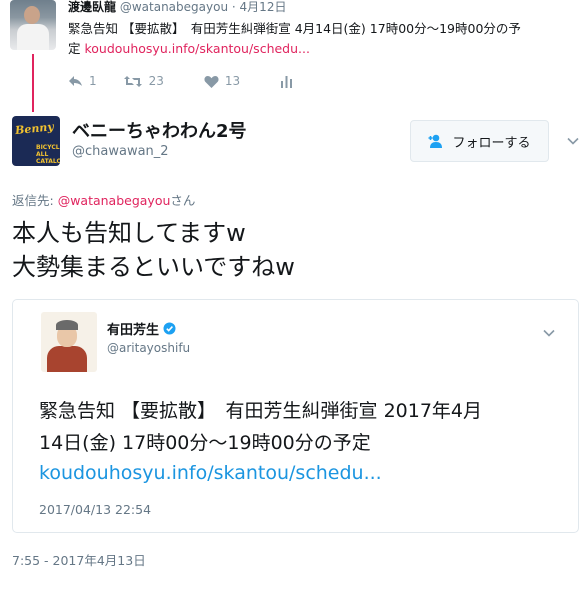 The image size is (580, 594). What do you see at coordinates (491, 143) in the screenshot?
I see `follow-button-label: フォローする` at bounding box center [491, 143].